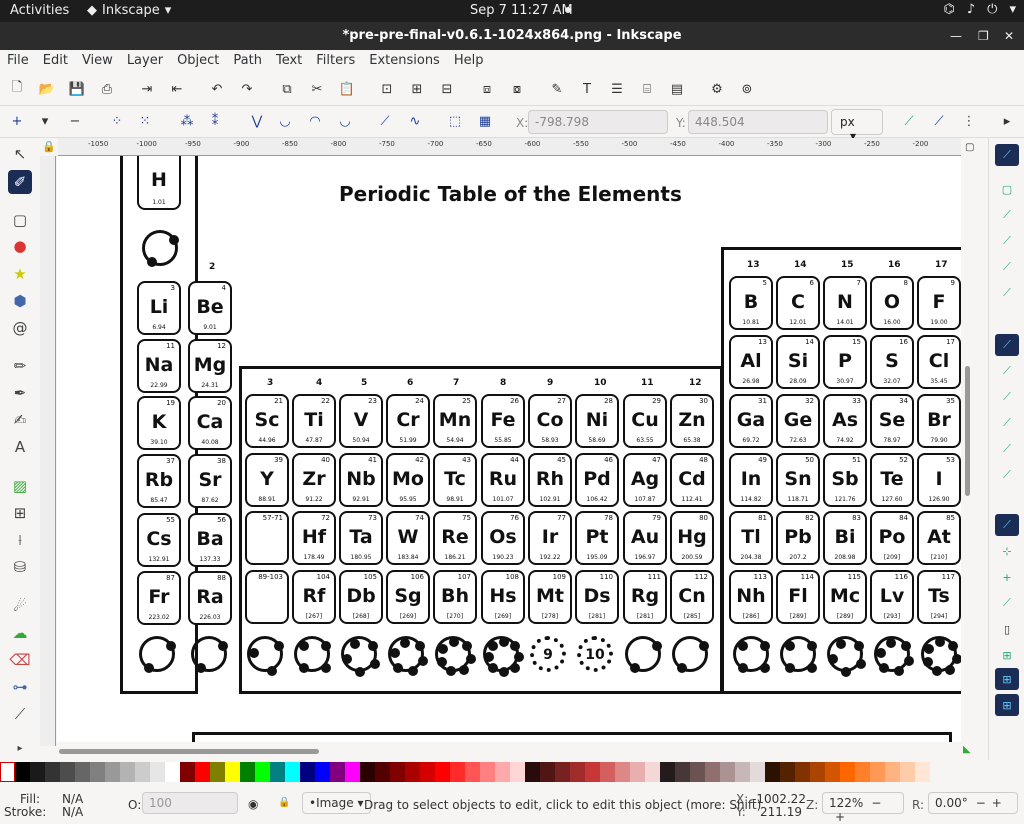  I want to click on show-transform-handles-icon: ⟋, so click(909, 121).